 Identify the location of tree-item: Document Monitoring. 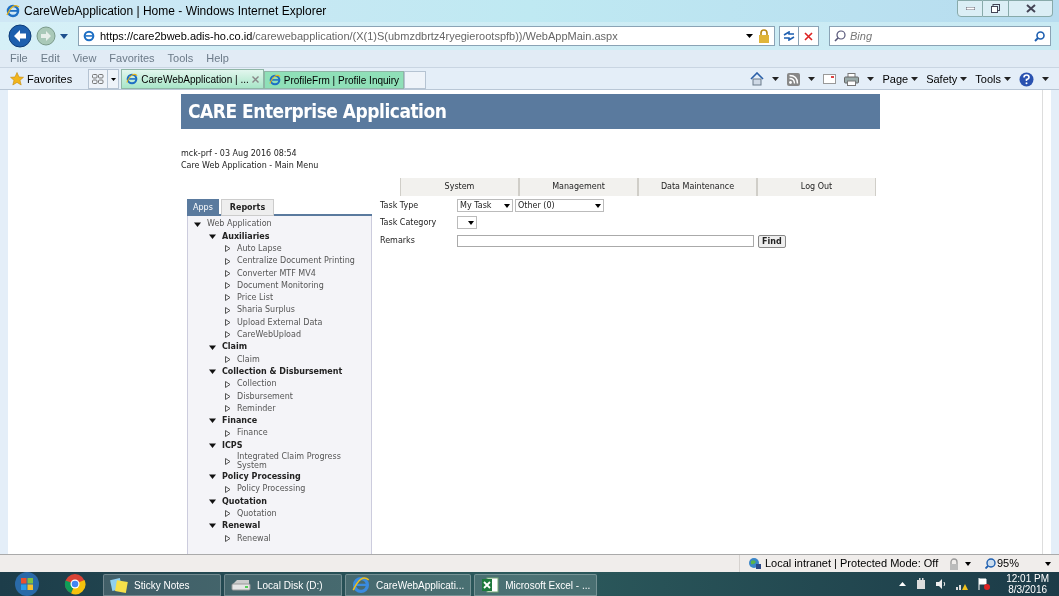
(280, 285).